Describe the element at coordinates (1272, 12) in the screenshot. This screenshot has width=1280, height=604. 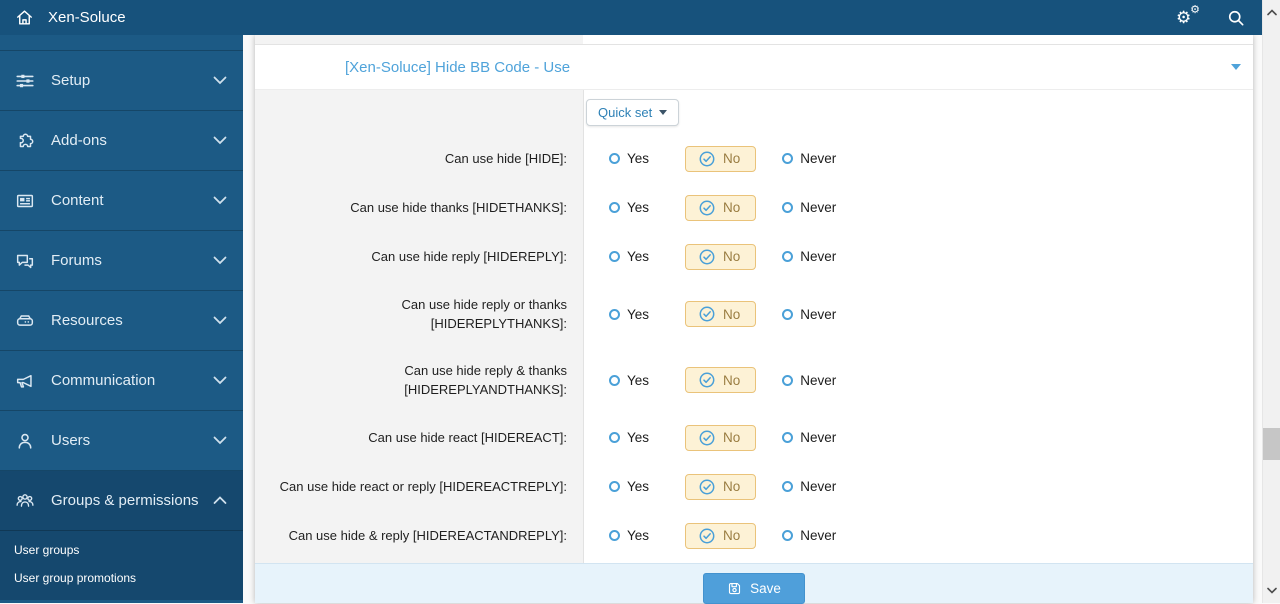
I see `scroll-up-icon` at that location.